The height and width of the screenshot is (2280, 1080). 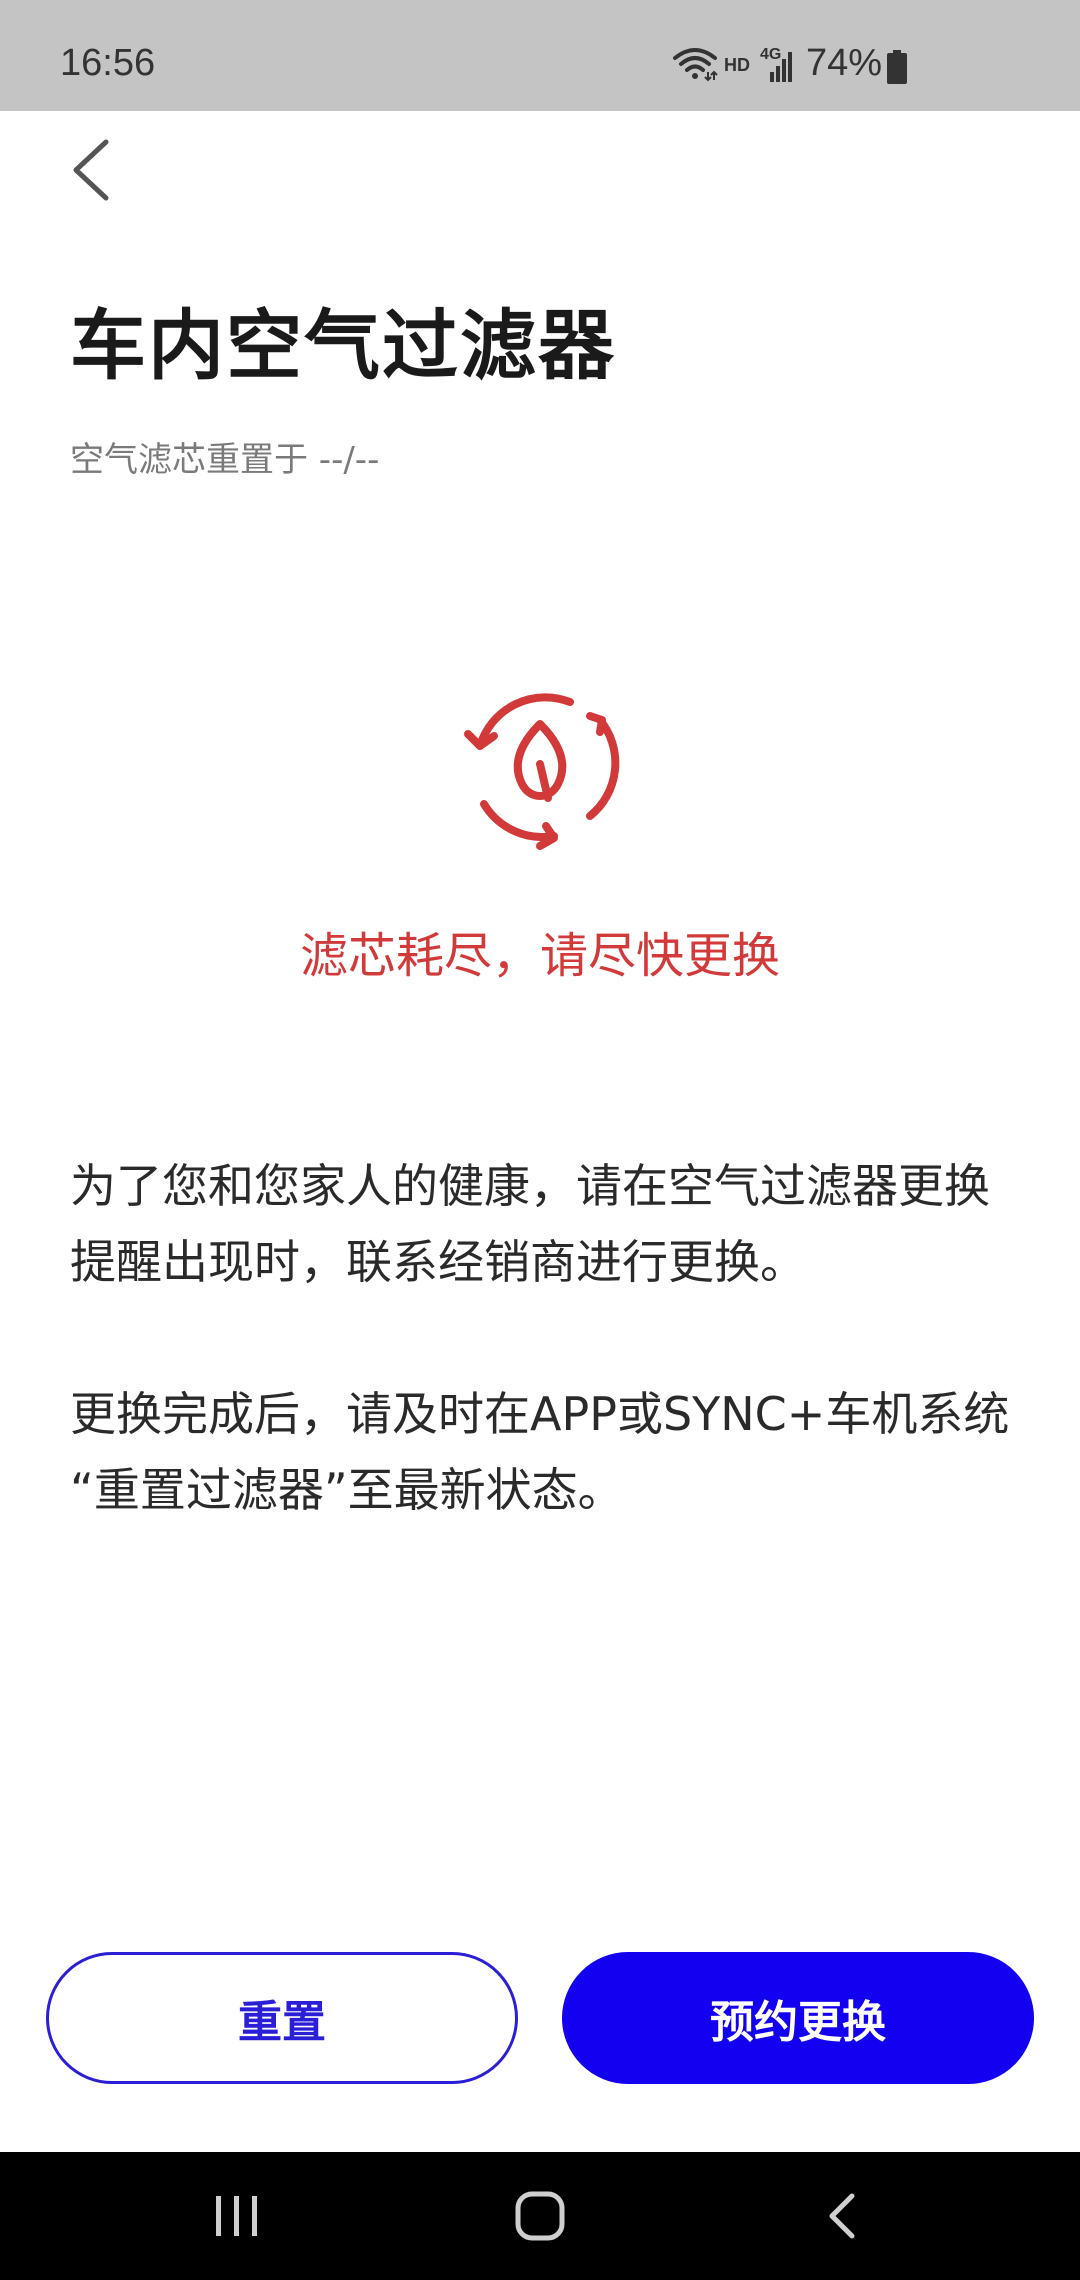 What do you see at coordinates (798, 2018) in the screenshot?
I see `book-replacement-button: 预约更换` at bounding box center [798, 2018].